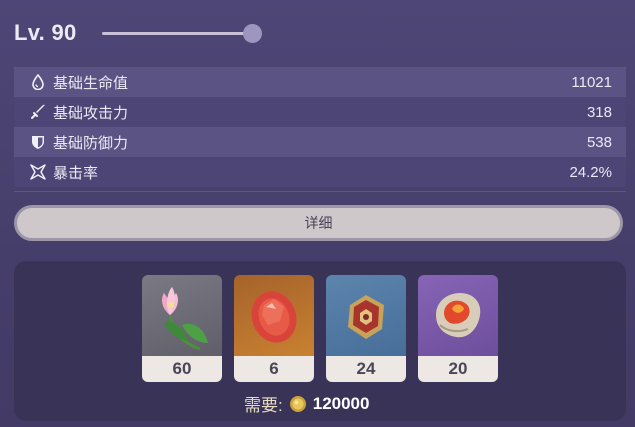 Image resolution: width=635 pixels, height=427 pixels. What do you see at coordinates (76, 173) in the screenshot?
I see `stat-name: 暴击率` at bounding box center [76, 173].